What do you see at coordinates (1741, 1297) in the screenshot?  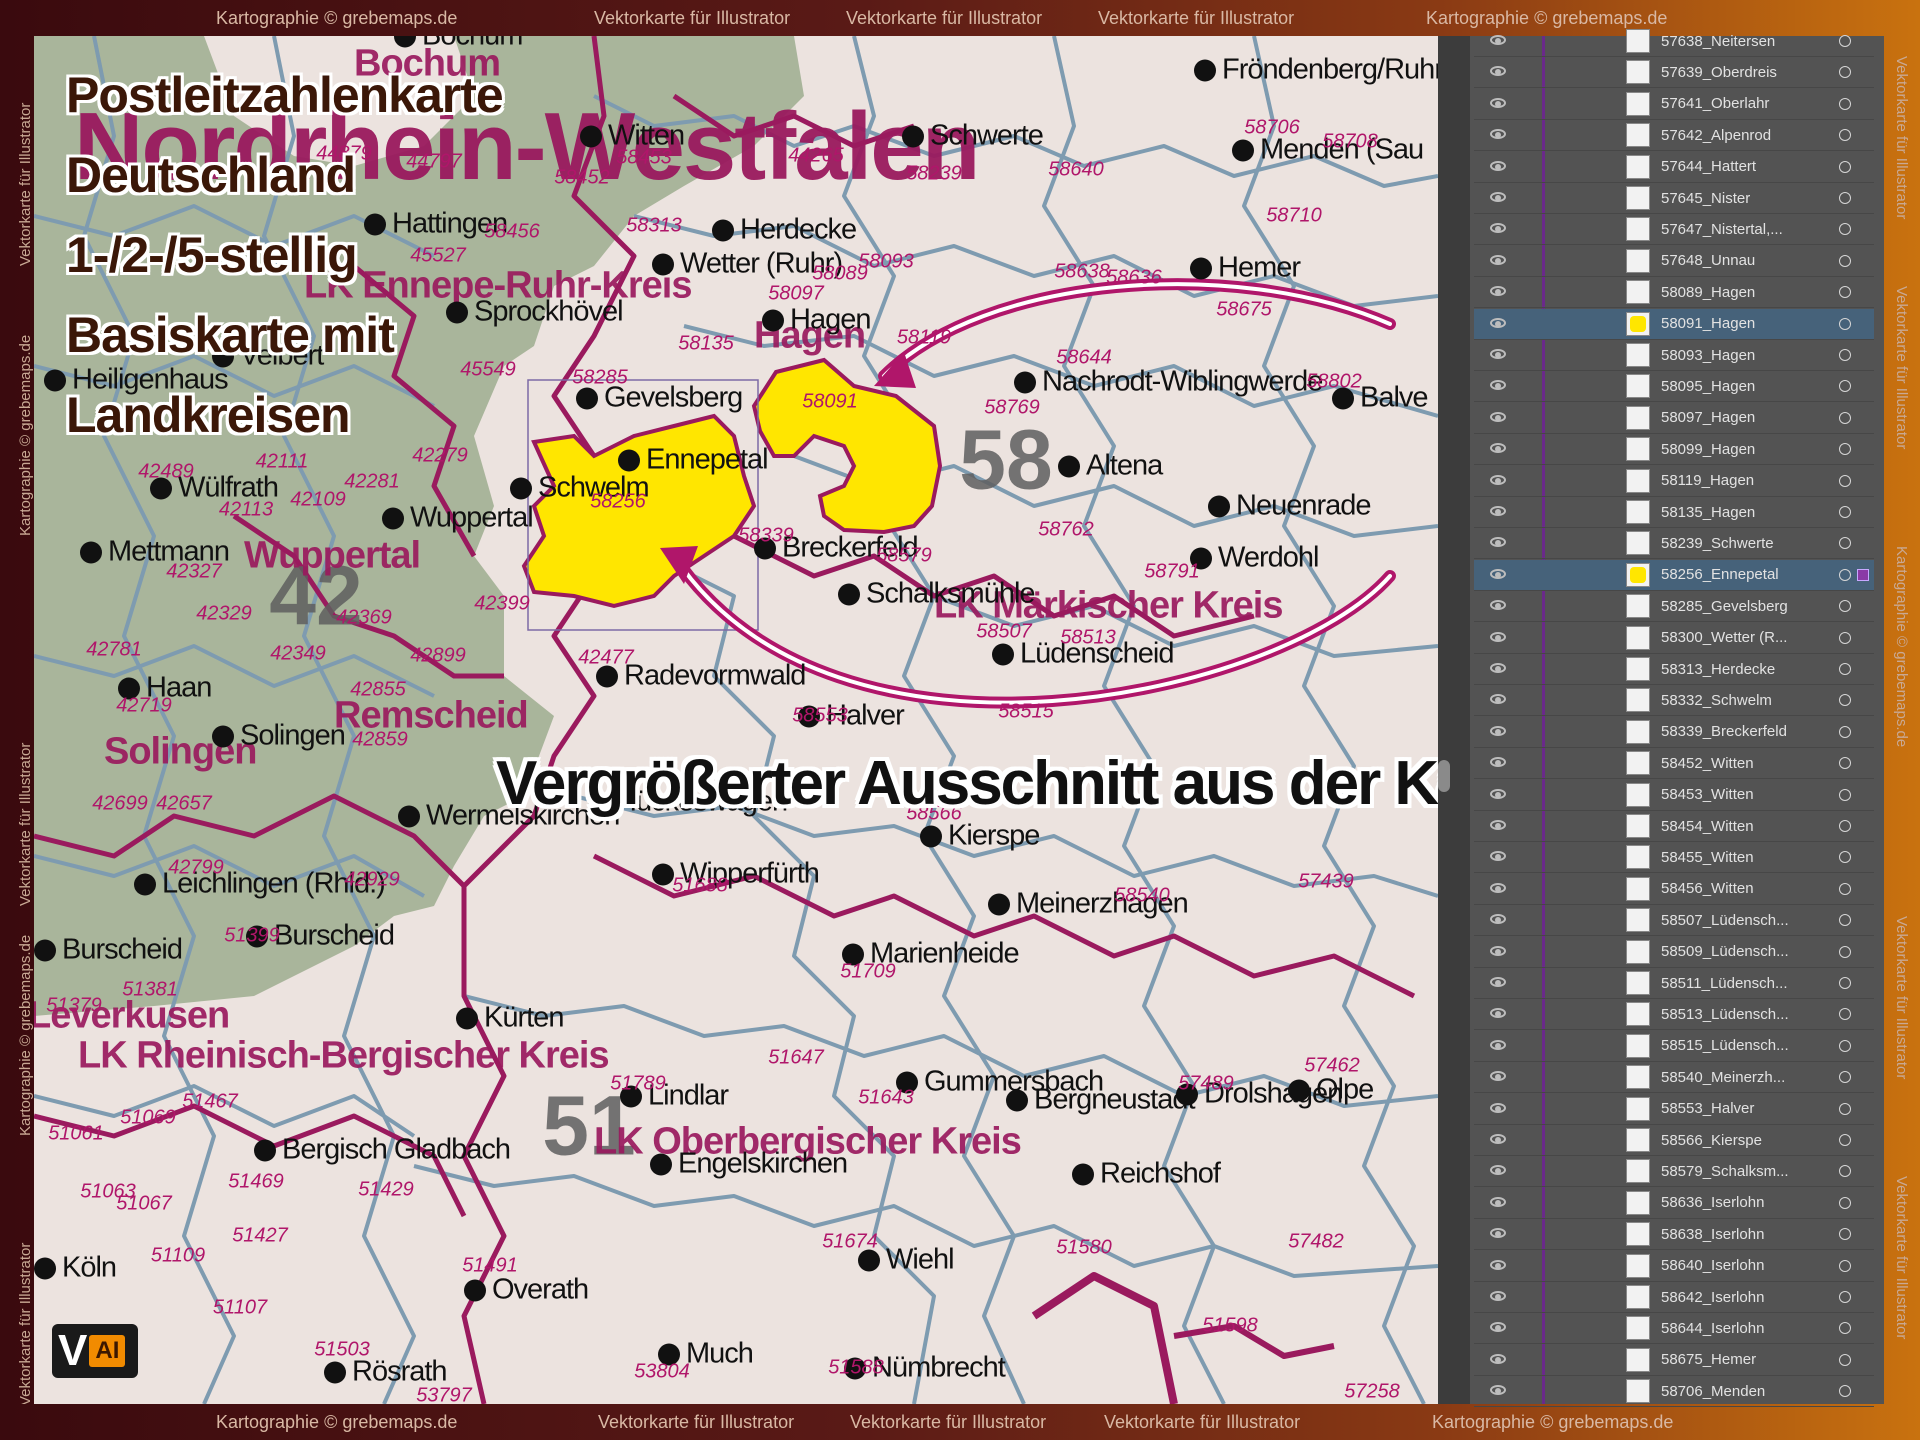 I see `layer-name: 58642_Iserlohn` at bounding box center [1741, 1297].